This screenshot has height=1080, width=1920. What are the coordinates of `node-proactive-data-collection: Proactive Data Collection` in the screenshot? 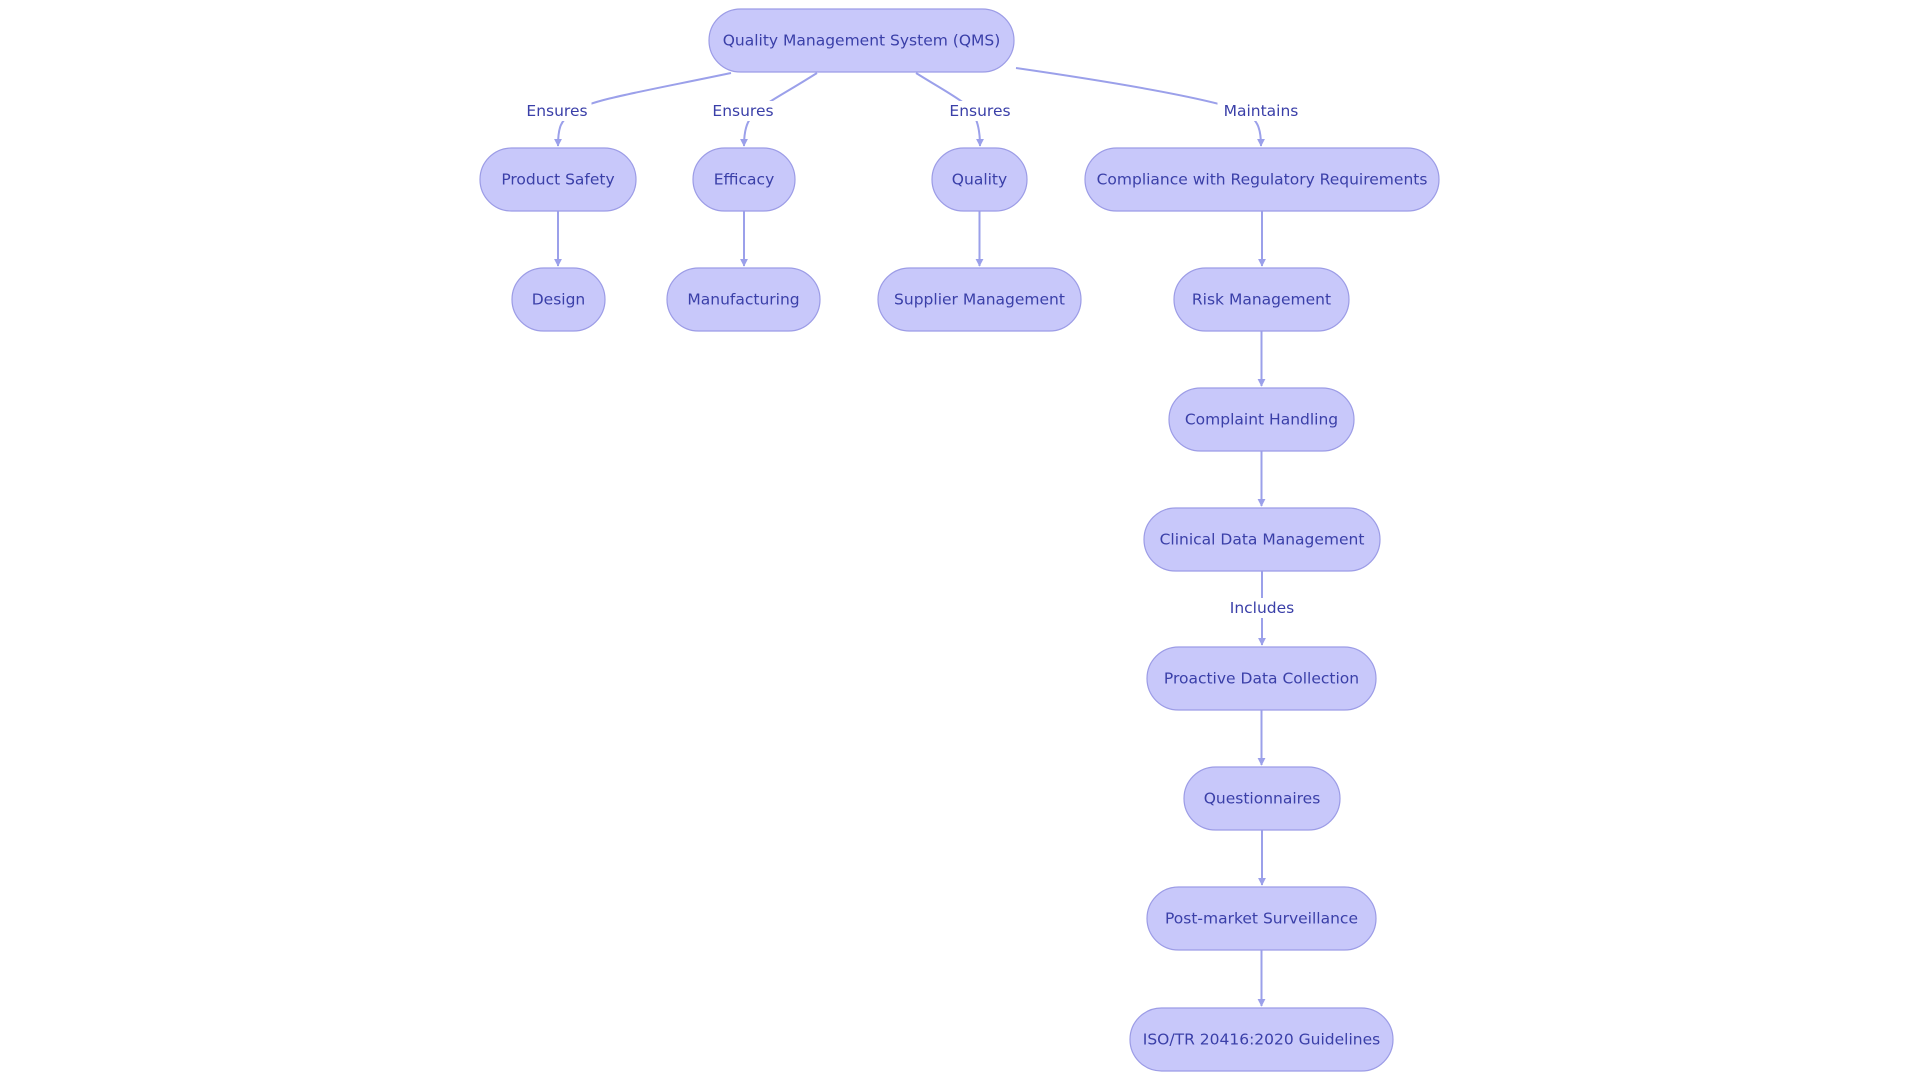 It's located at (1261, 678).